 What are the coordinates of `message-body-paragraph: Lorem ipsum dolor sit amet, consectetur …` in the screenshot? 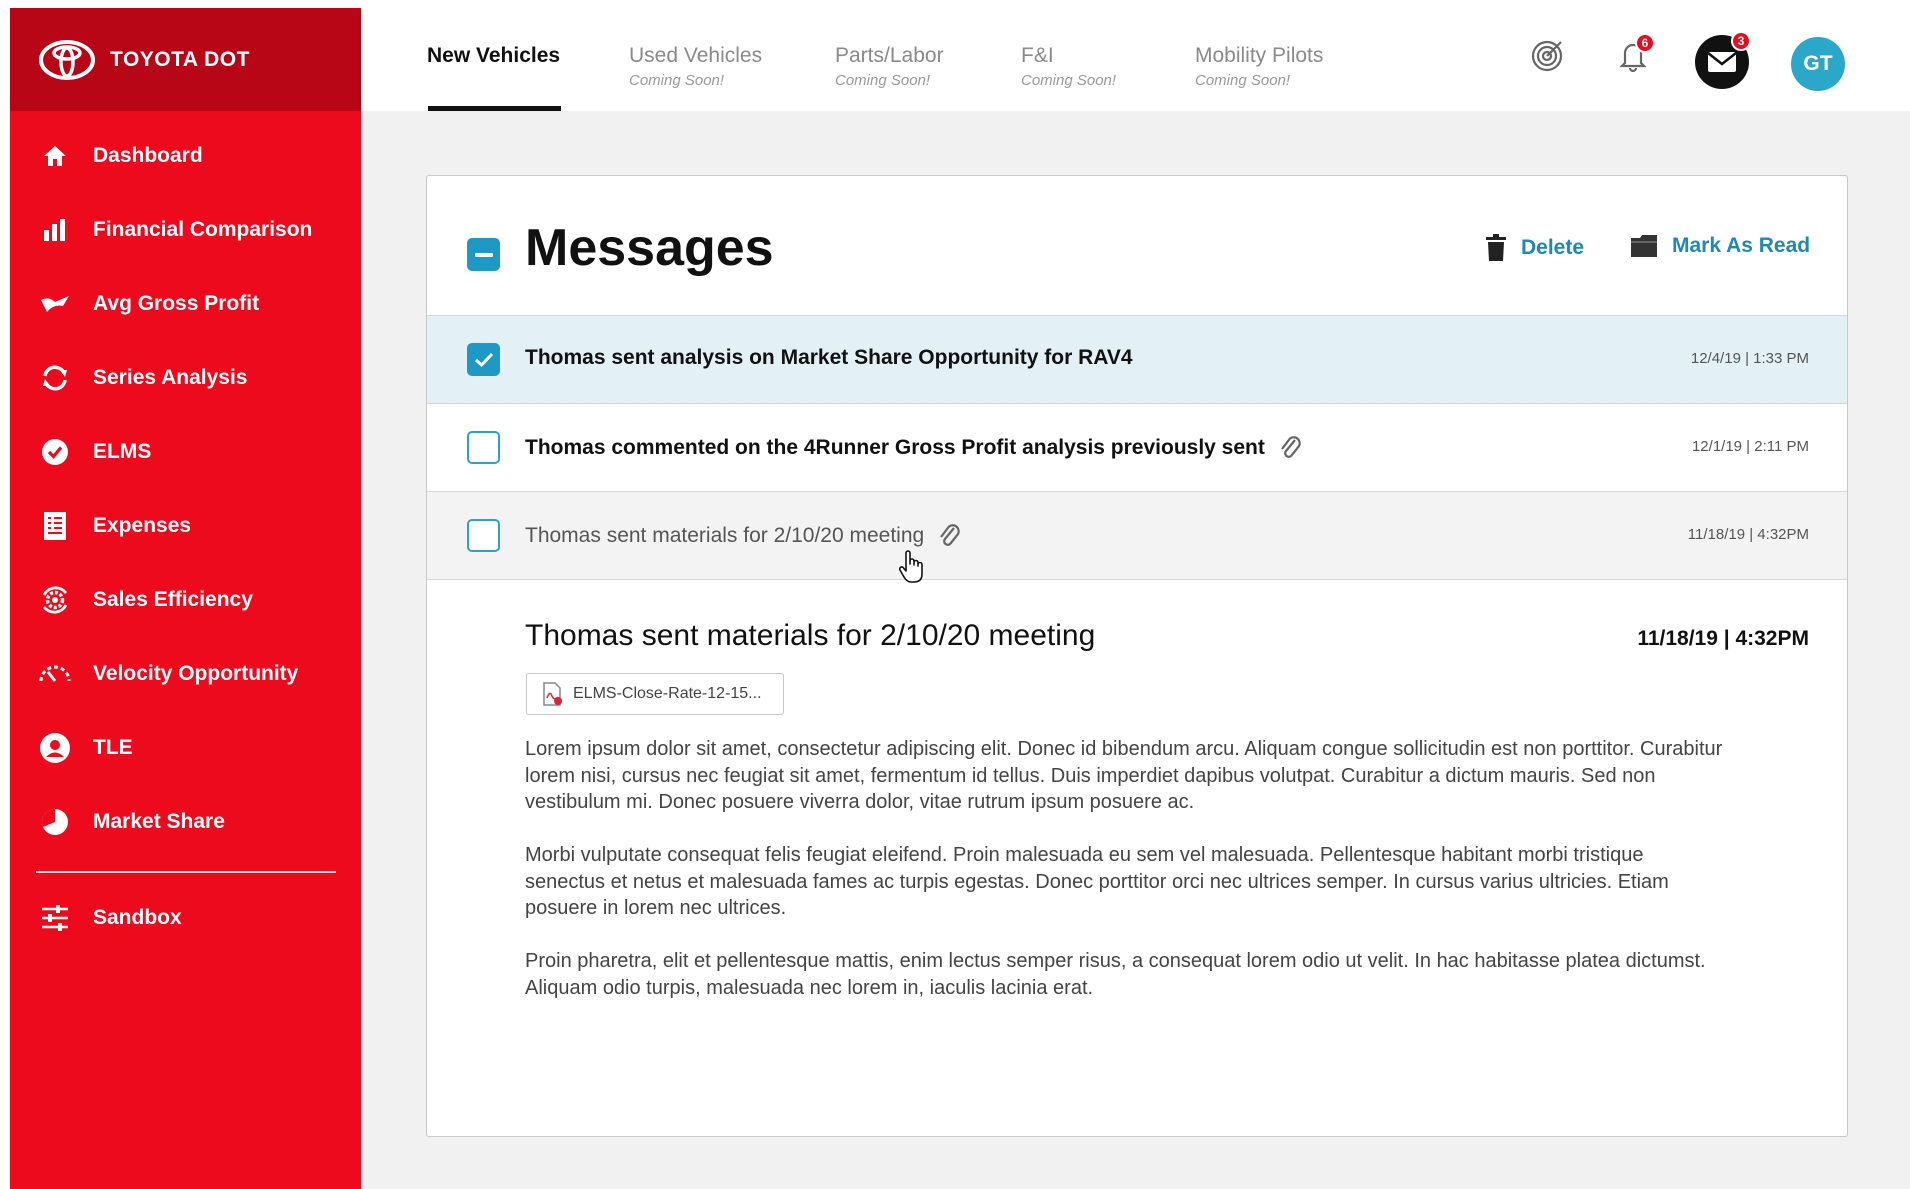 It's located at (1124, 775).